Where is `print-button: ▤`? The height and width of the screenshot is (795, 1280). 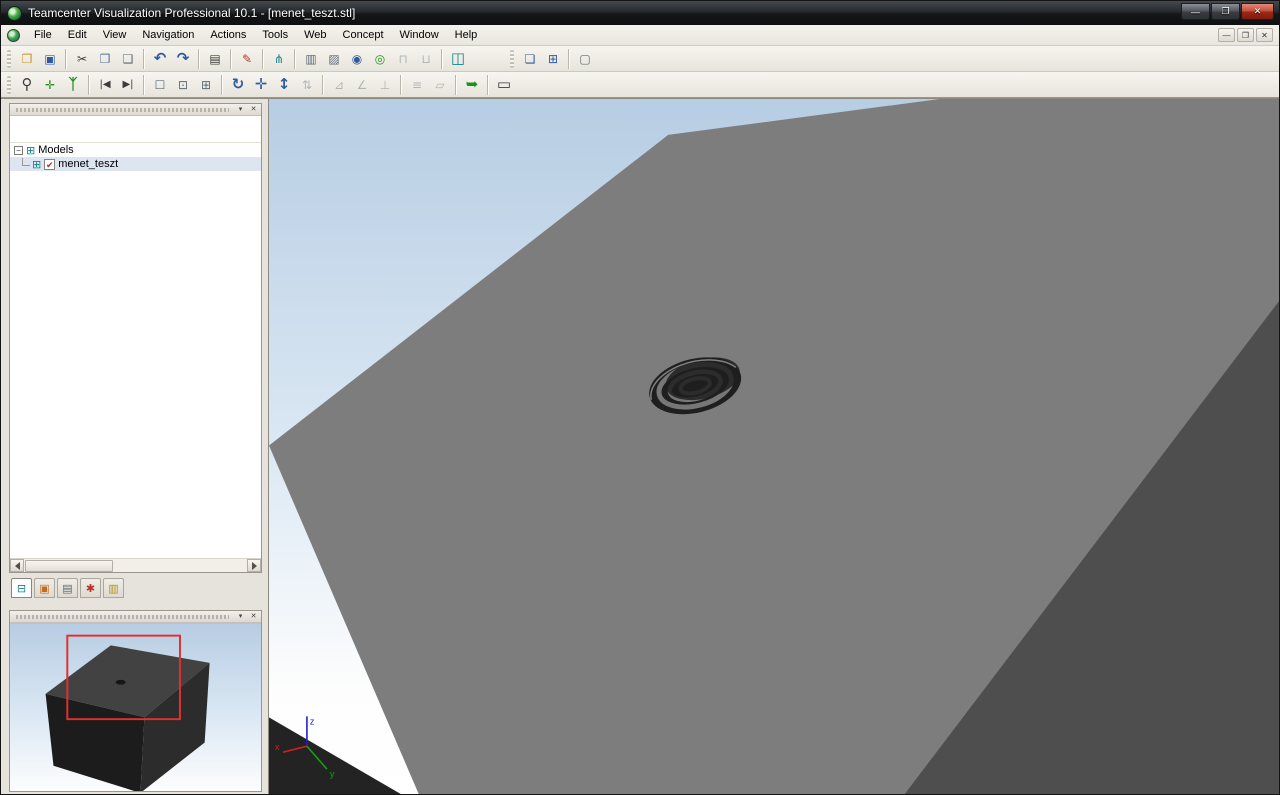
print-button: ▤ is located at coordinates (215, 59).